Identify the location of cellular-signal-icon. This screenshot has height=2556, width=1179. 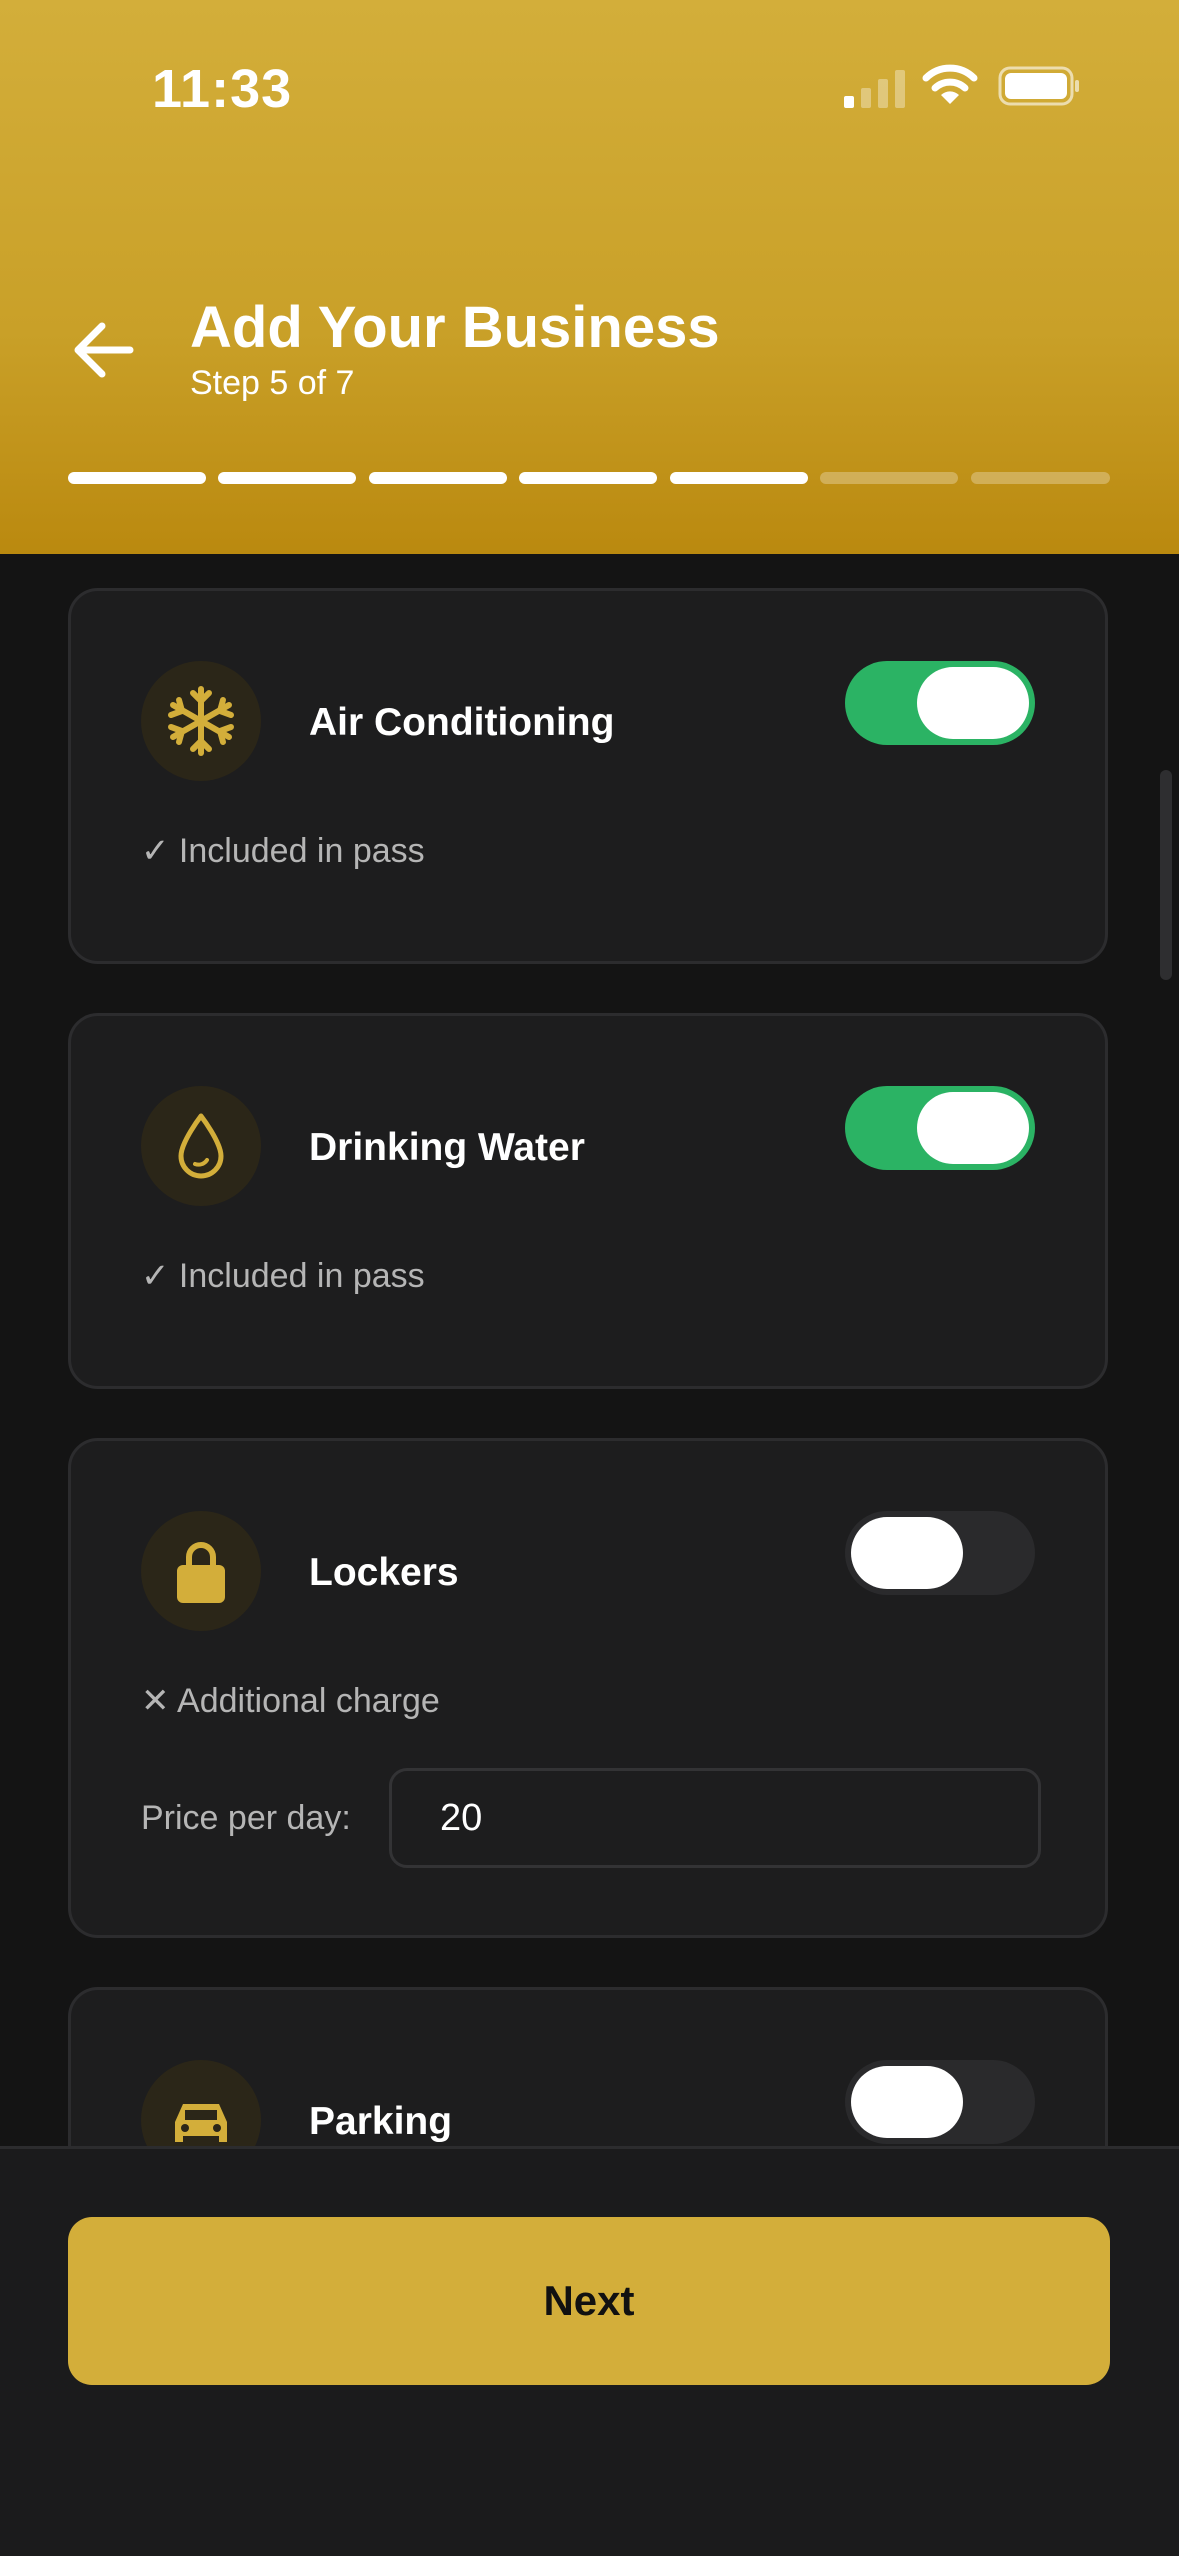
(874, 89).